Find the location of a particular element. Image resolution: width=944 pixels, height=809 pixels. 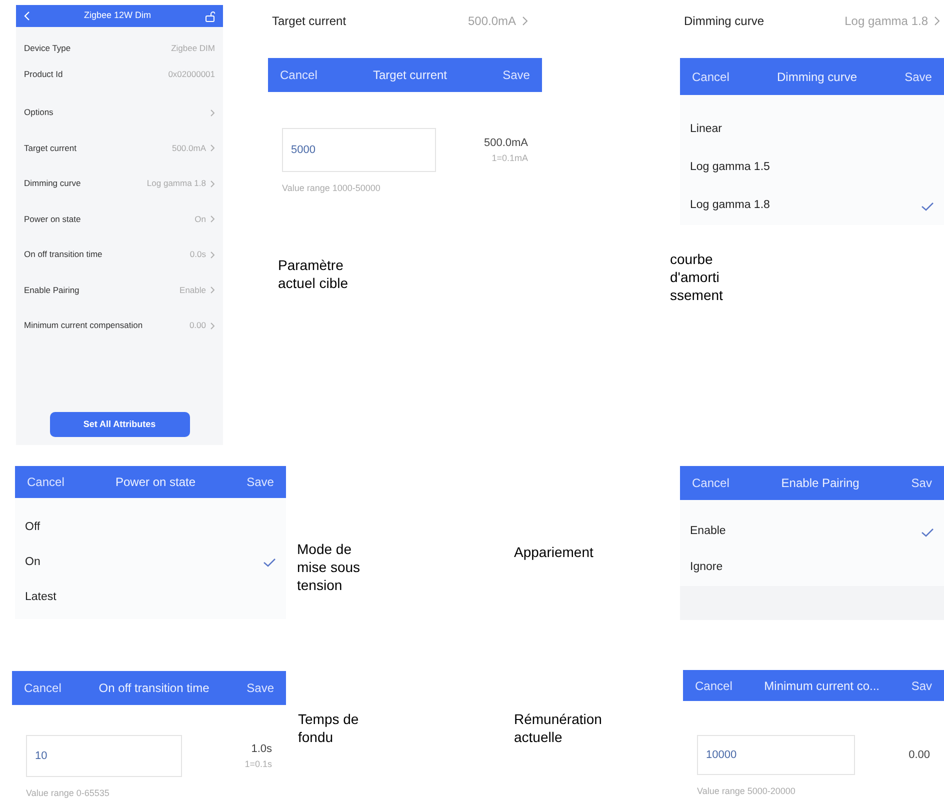

value-range-hint: Value range 0-65535 is located at coordinates (68, 793).